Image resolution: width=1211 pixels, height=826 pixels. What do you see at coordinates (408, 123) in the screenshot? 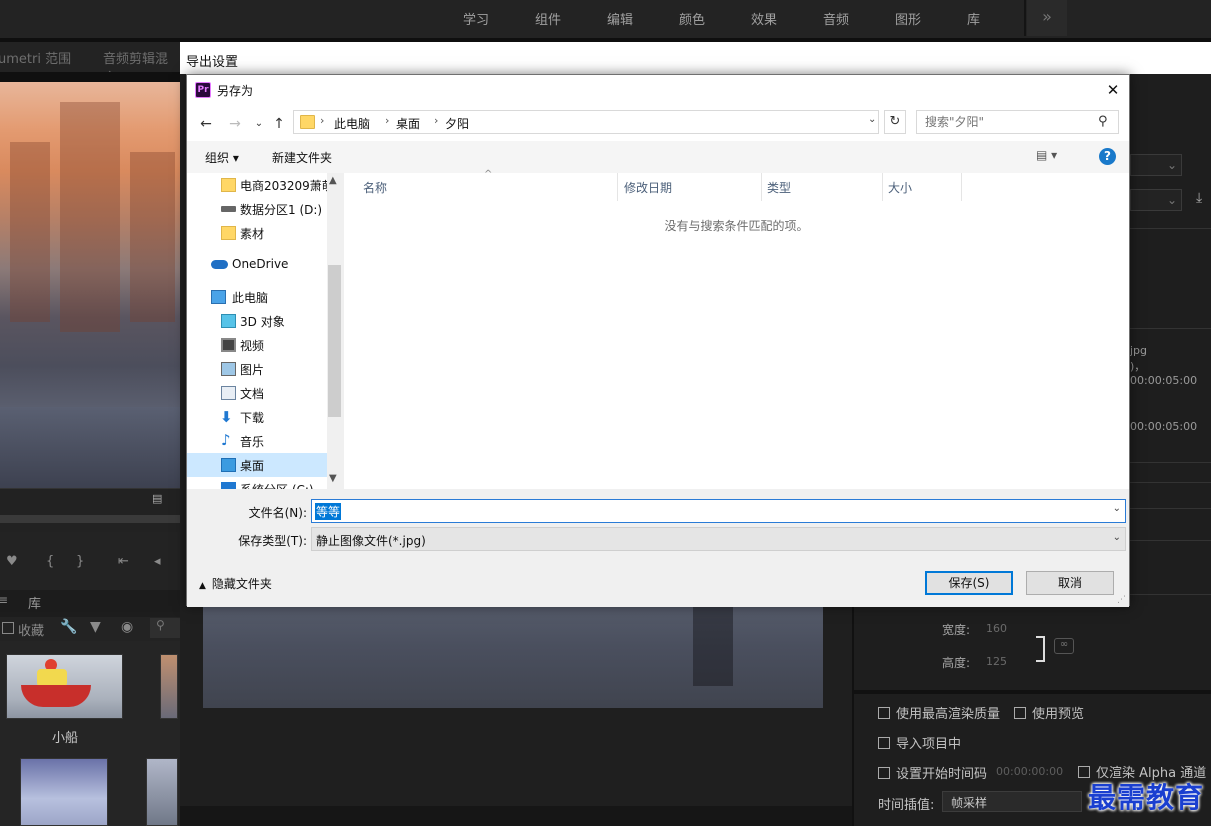
I see `breadcrumb-desktop: 桌面` at bounding box center [408, 123].